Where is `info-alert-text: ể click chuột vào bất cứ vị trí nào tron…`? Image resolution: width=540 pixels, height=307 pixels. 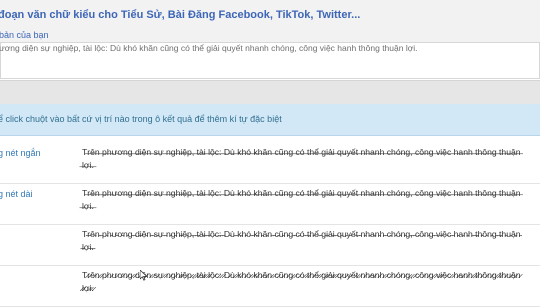 info-alert-text: ể click chuột vào bất cứ vị trí nào tron… is located at coordinates (141, 119).